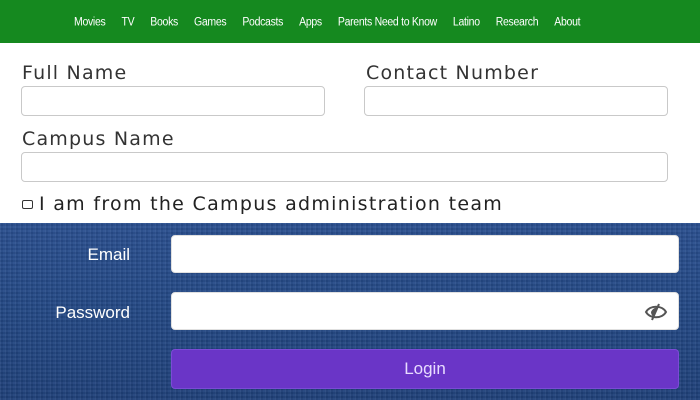 The image size is (700, 400). Describe the element at coordinates (271, 204) in the screenshot. I see `admin-checkbox-label: I am from the Campus administration team` at that location.